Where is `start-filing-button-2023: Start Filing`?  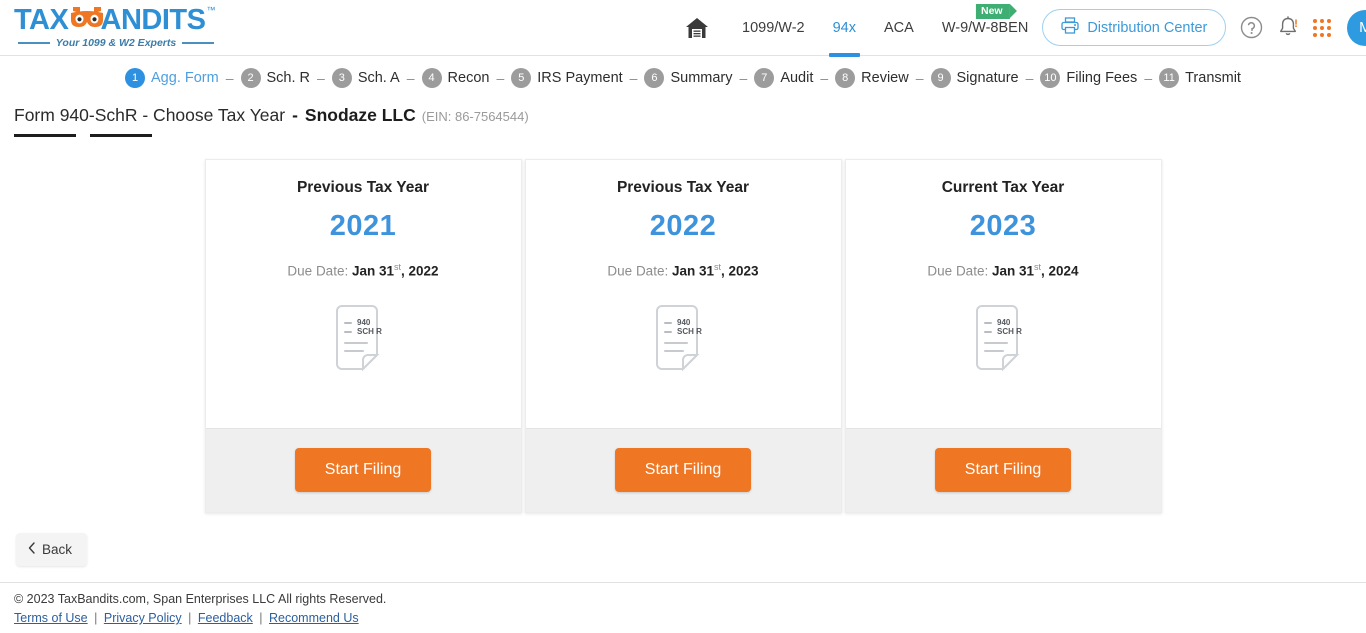 start-filing-button-2023: Start Filing is located at coordinates (1003, 470).